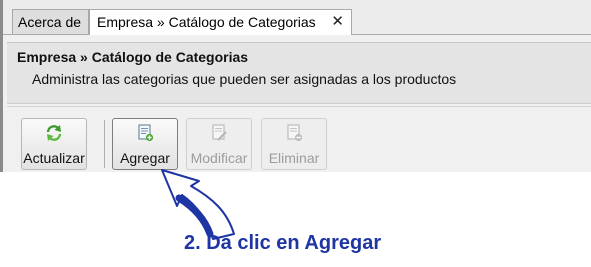 This screenshot has width=591, height=267. Describe the element at coordinates (283, 243) in the screenshot. I see `instruction-caption: 2. Da clic en Agregar` at that location.